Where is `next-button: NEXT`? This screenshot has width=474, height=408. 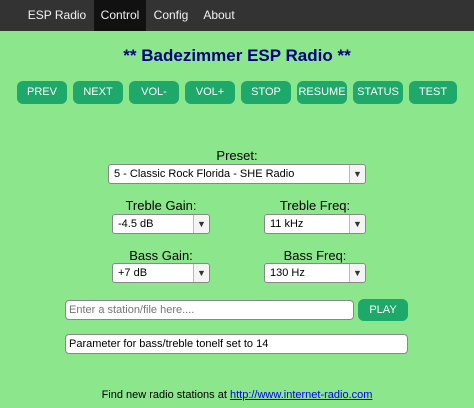 next-button: NEXT is located at coordinates (98, 92).